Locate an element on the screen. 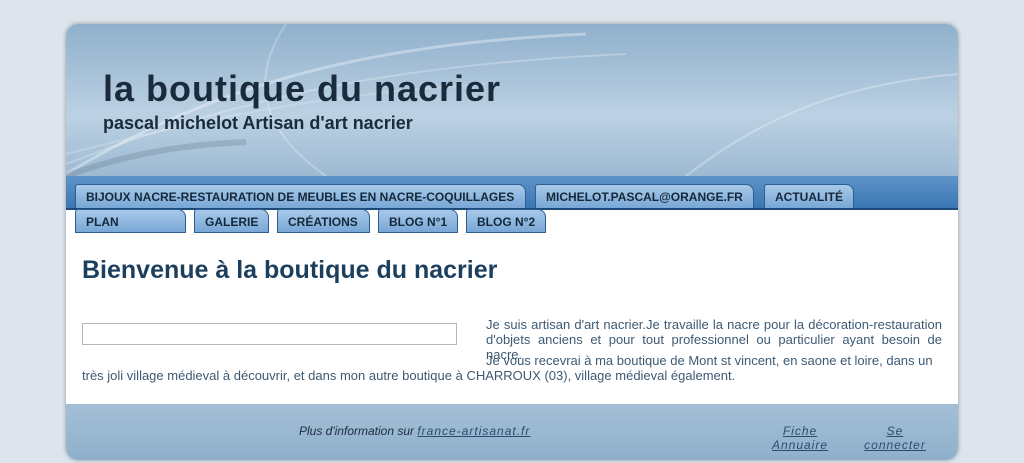 The height and width of the screenshot is (463, 1024). tab-blog-2: BLOG N°2 is located at coordinates (506, 221).